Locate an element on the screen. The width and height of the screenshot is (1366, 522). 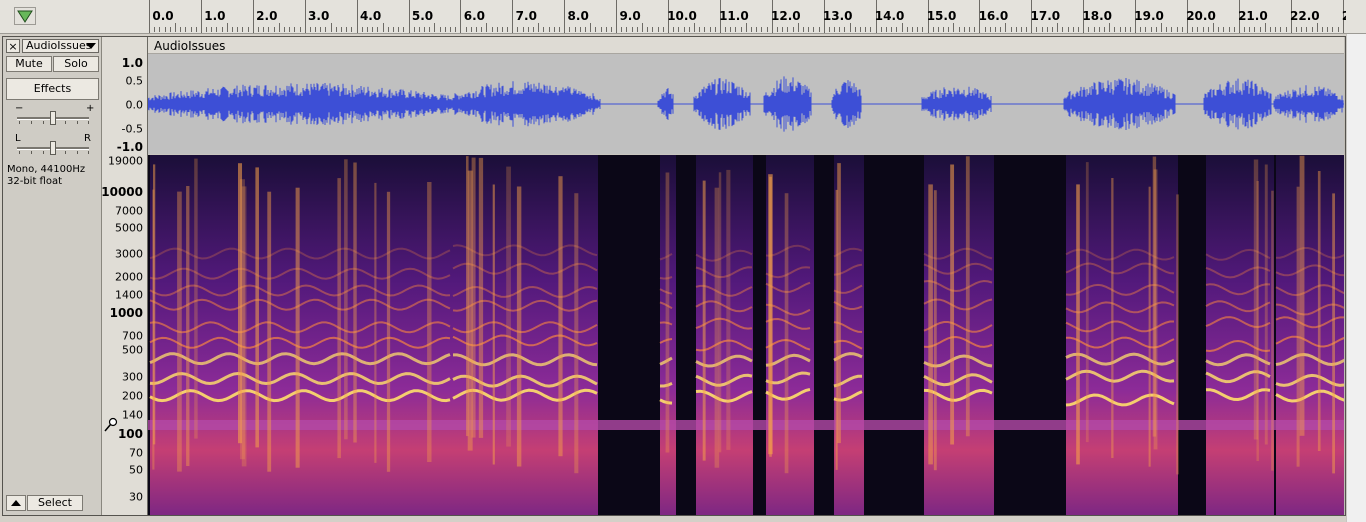
spectrogram-scale-label: 5000 is located at coordinates (129, 228).